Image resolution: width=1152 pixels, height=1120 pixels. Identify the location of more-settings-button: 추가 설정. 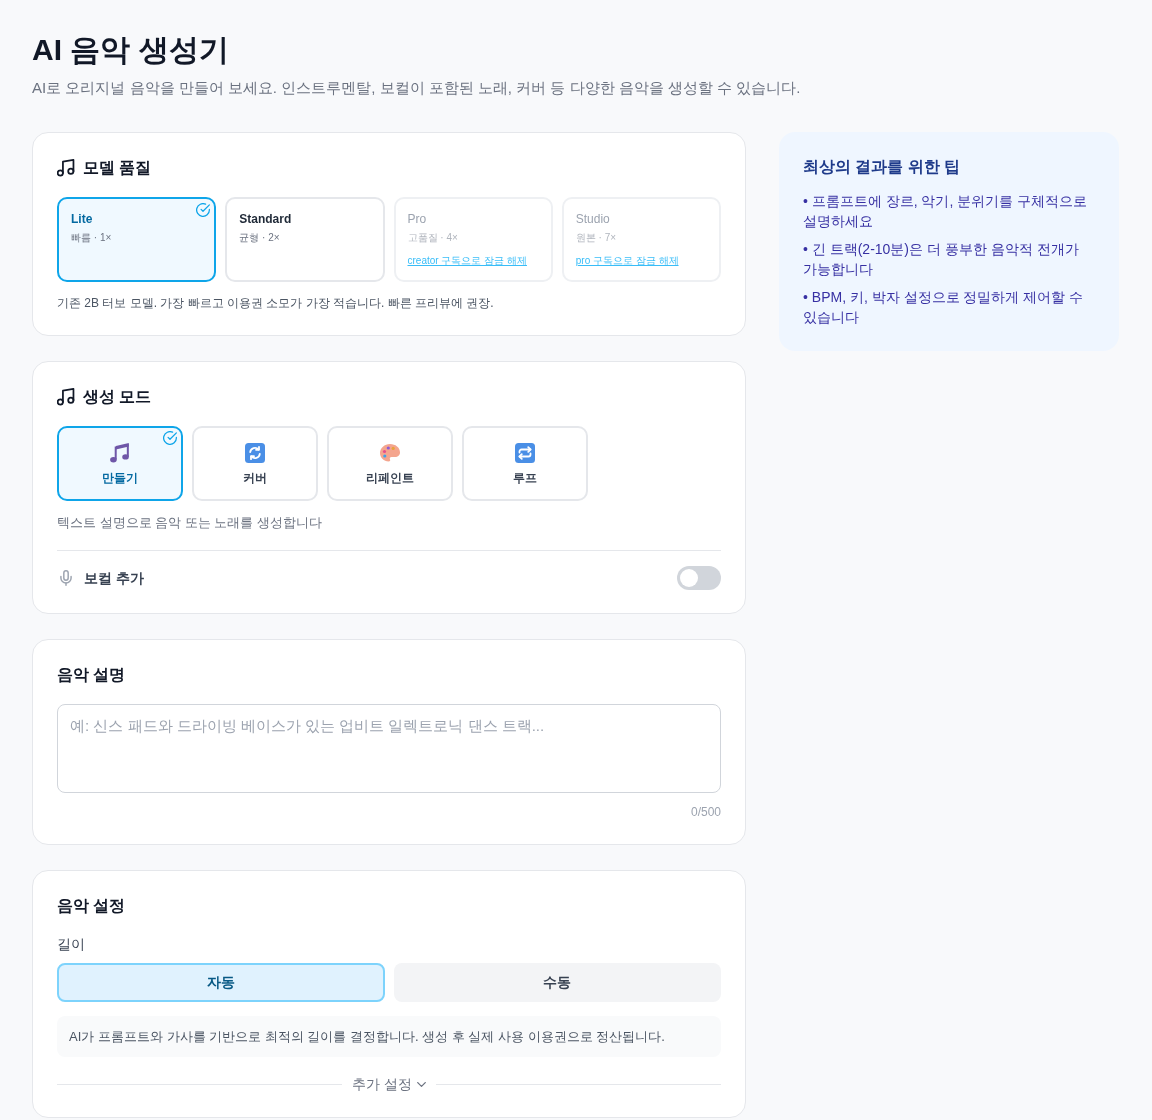
(389, 1084).